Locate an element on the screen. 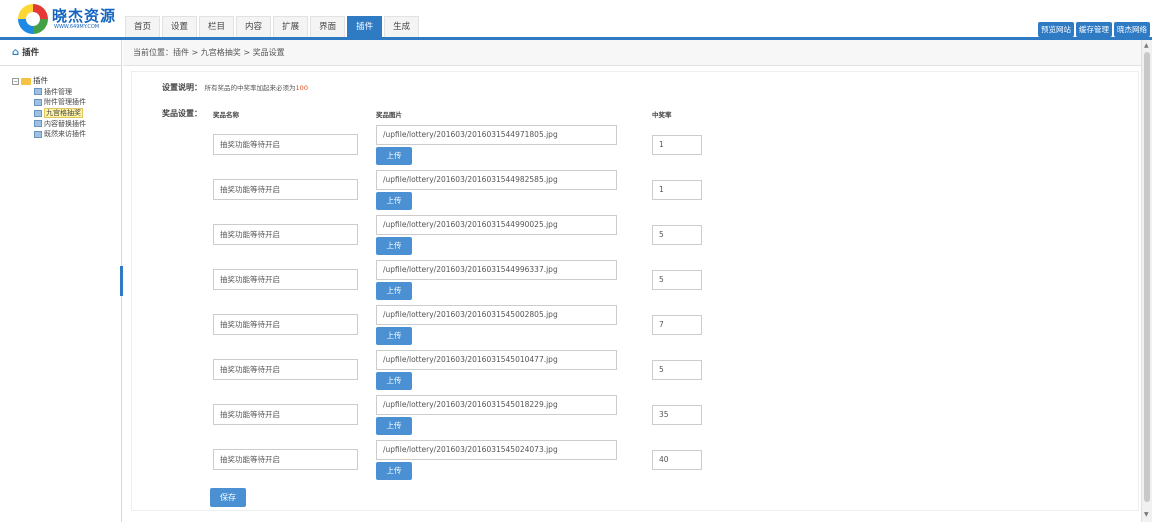 The image size is (1152, 522). top-nav: 首页 设置 栏目 内容 扩展 界面 插件 生成 is located at coordinates (273, 26).